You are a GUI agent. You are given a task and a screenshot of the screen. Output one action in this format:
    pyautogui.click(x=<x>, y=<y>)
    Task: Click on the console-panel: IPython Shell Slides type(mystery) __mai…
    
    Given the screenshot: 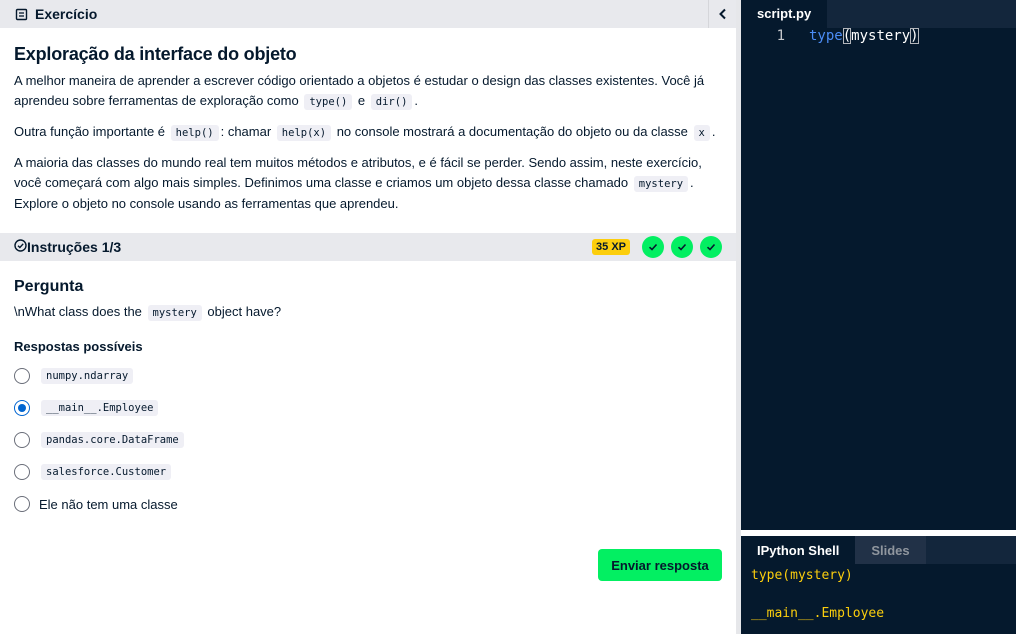 What is the action you would take?
    pyautogui.click(x=878, y=585)
    